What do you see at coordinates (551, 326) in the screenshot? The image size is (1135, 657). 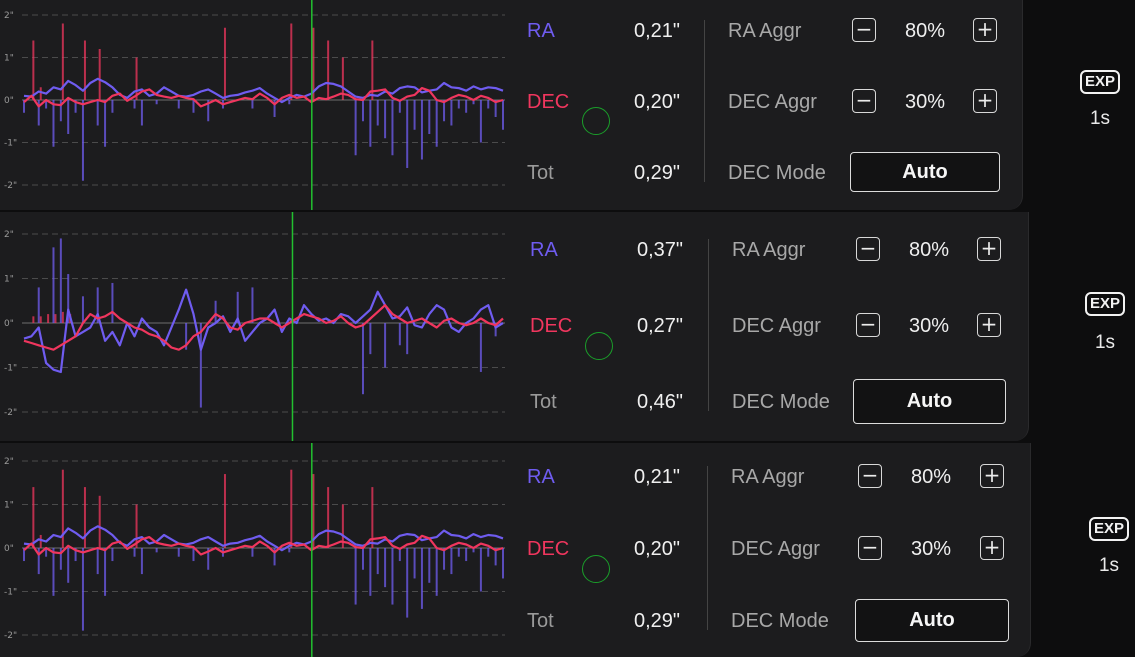 I see `dec-label: DEC` at bounding box center [551, 326].